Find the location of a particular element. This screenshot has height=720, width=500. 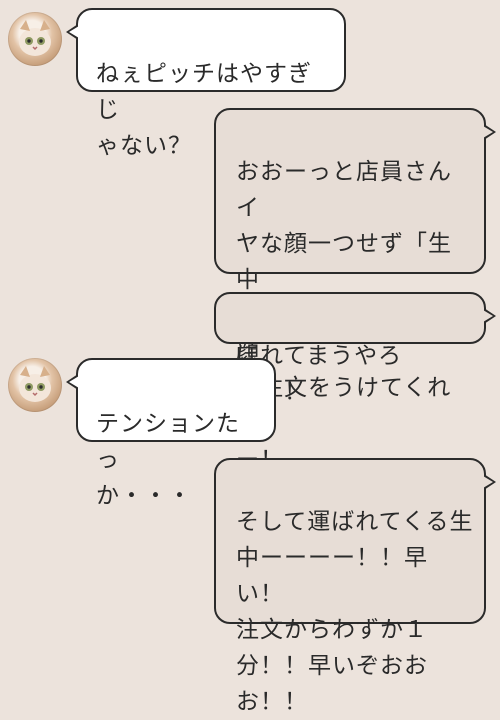

message-bubble-friend: テンションたっ か・・・ is located at coordinates (171, 433).